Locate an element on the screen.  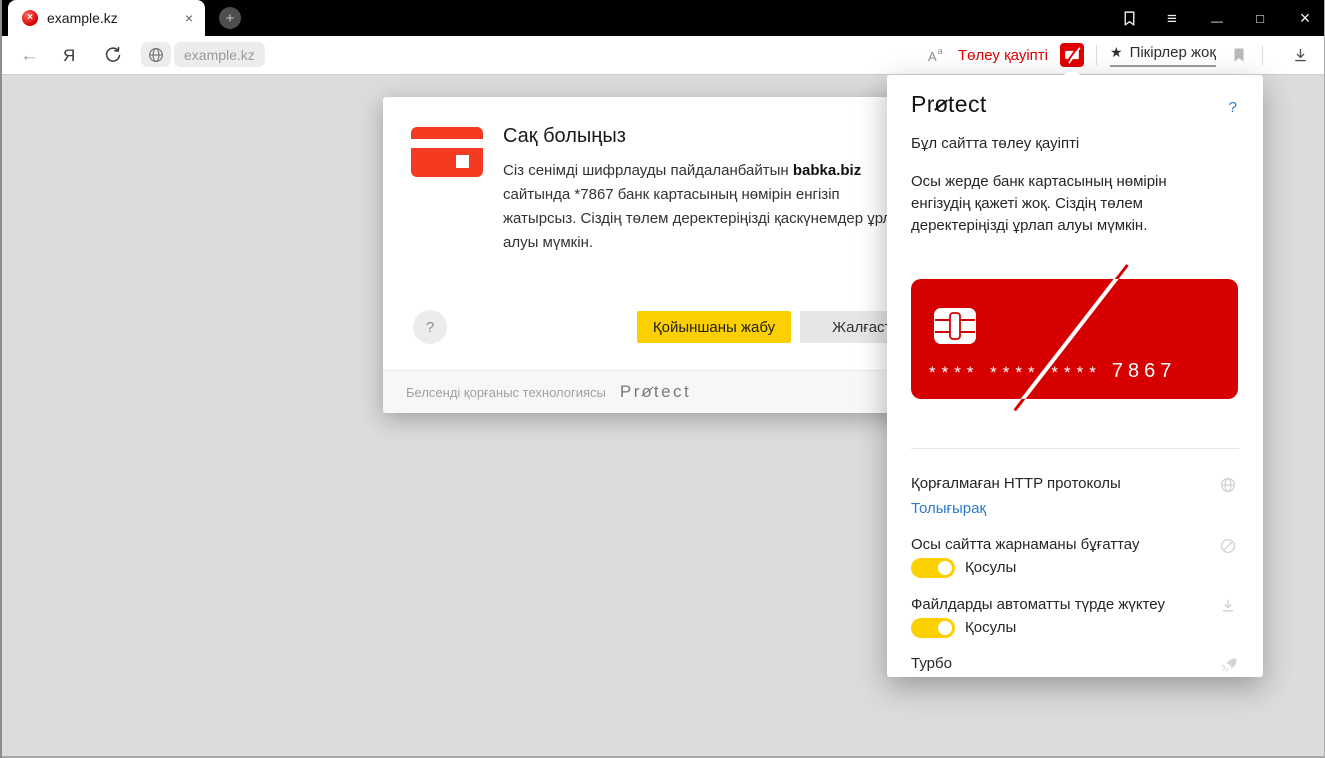
panel-help-button: ? is located at coordinates (1233, 107).